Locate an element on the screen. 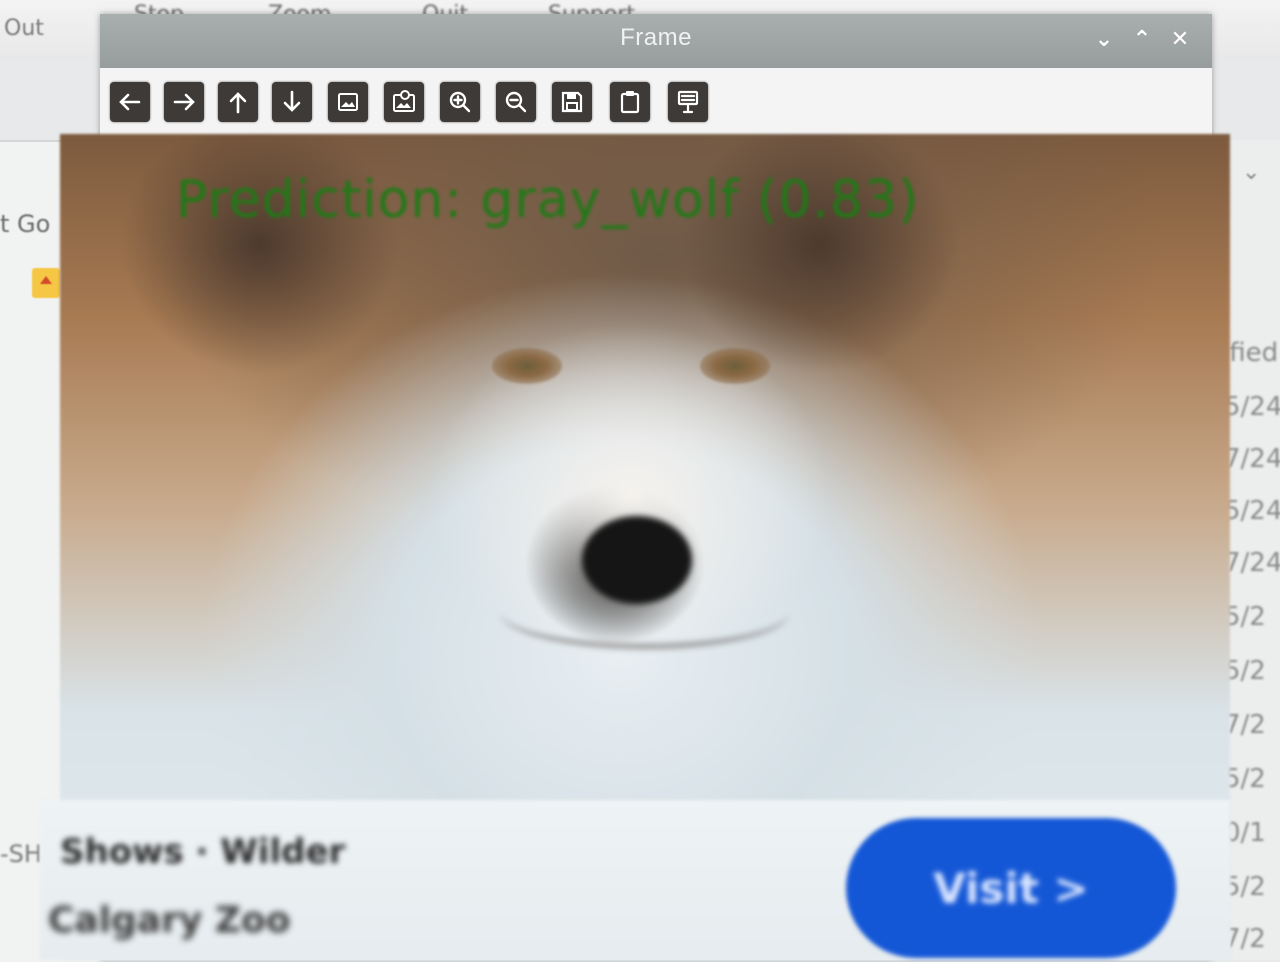  modified-column-header: ified is located at coordinates (1250, 353).